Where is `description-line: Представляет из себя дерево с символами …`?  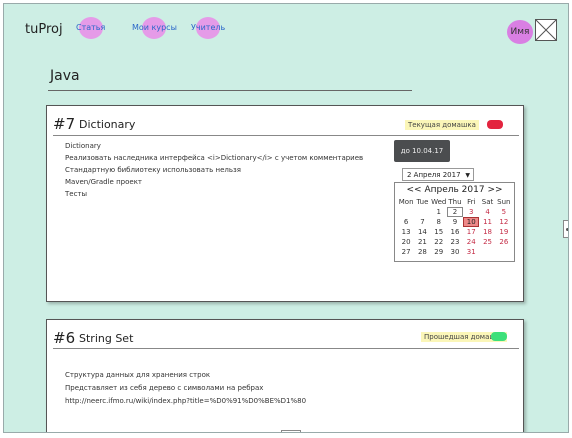 description-line: Представляет из себя дерево с символами … is located at coordinates (164, 388).